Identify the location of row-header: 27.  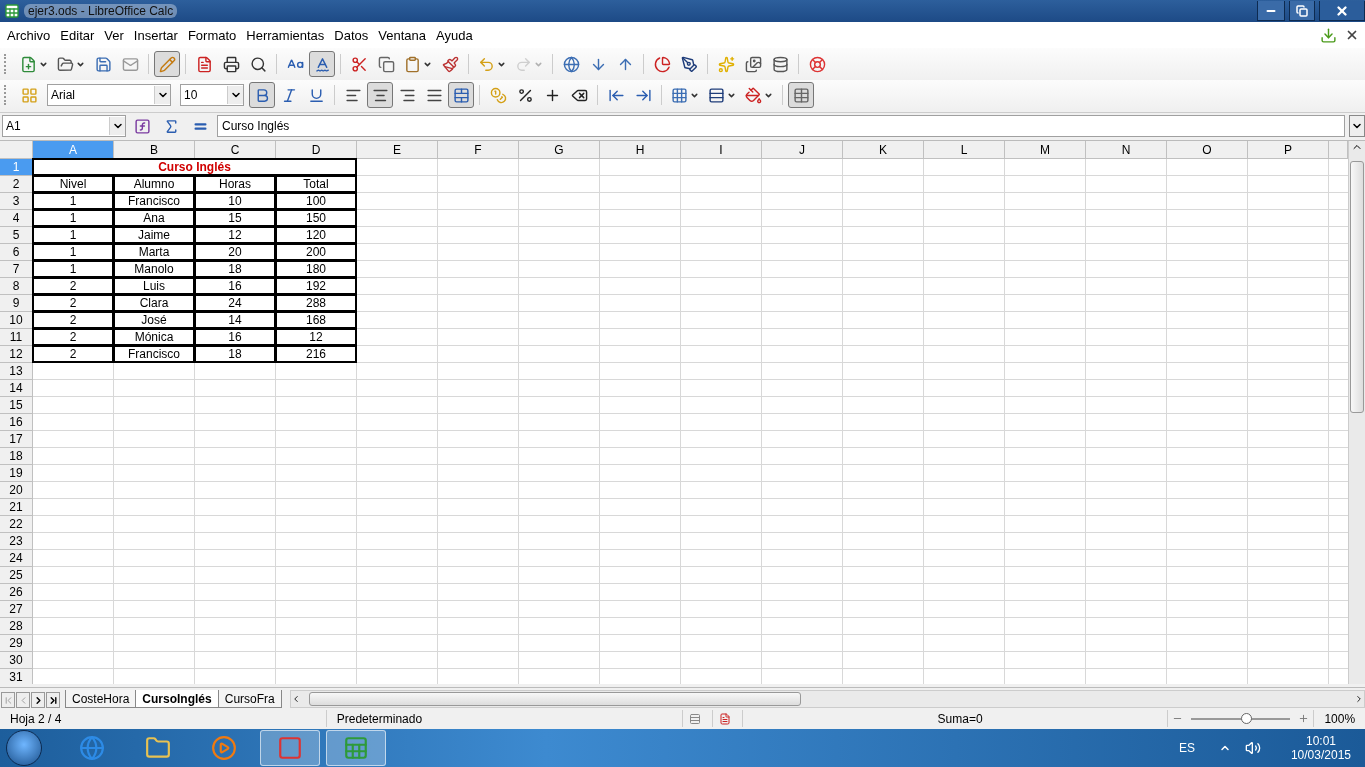
(16, 609).